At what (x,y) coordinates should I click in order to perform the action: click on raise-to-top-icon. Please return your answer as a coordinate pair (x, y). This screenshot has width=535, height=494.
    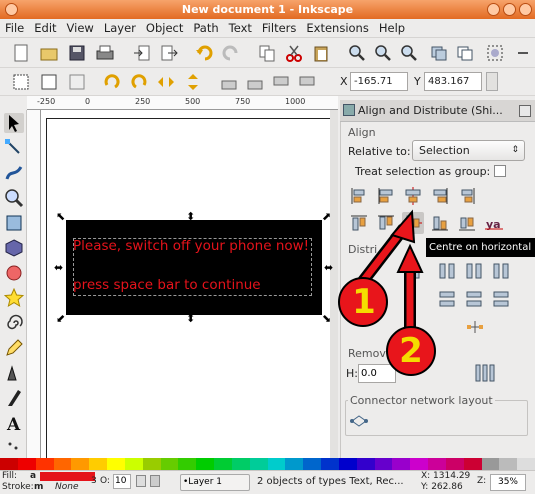
    Looking at the image, I should click on (229, 82).